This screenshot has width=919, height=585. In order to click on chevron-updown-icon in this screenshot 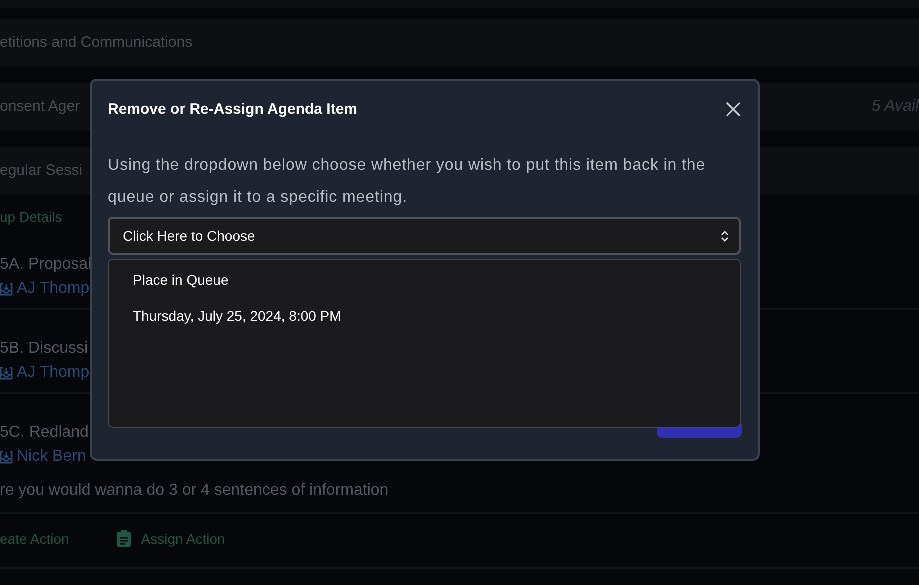, I will do `click(725, 236)`.